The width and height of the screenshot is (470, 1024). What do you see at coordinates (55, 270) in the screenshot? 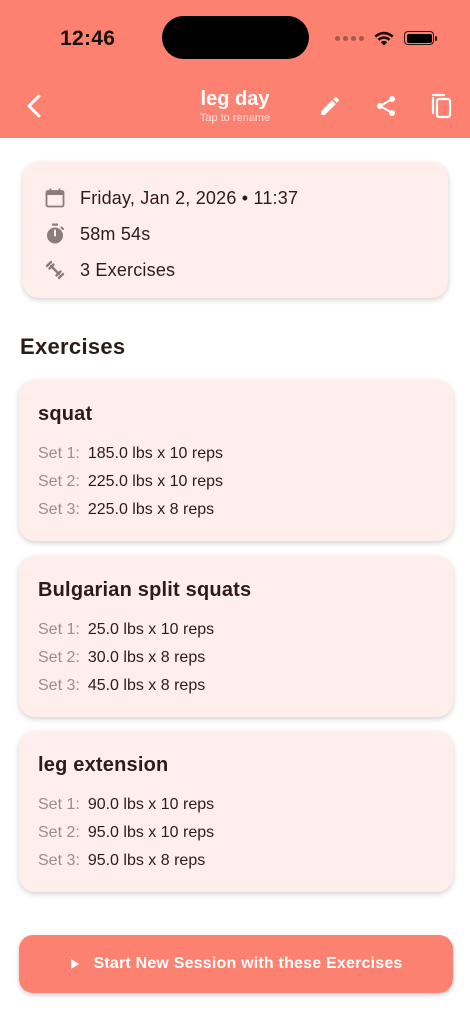
I see `dumbbell-icon` at bounding box center [55, 270].